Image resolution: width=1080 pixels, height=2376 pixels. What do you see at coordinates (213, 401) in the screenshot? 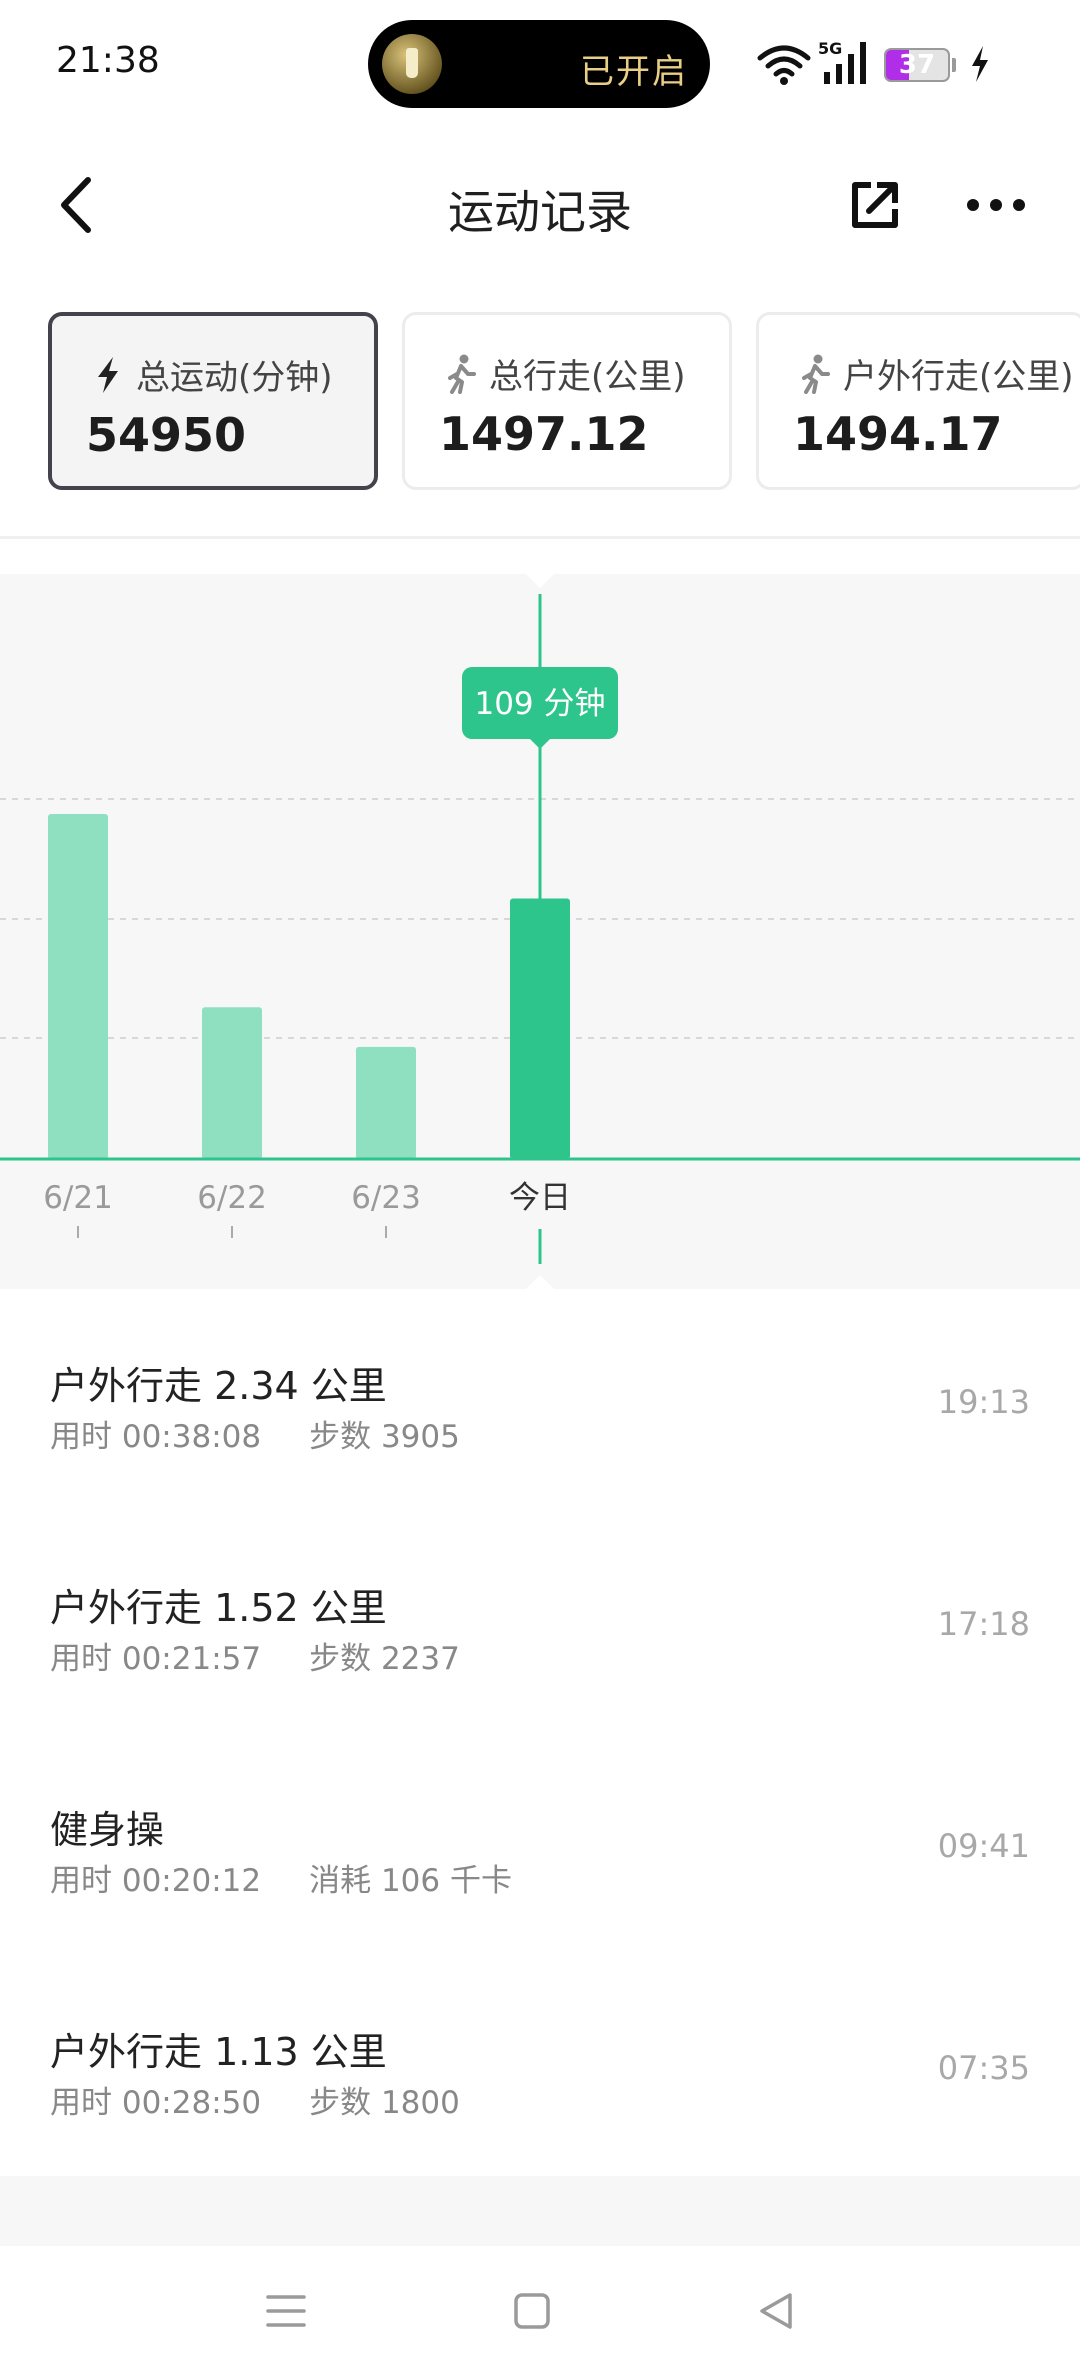
I see `stat-card-total-exercise: 总运动(分钟) 54950` at bounding box center [213, 401].